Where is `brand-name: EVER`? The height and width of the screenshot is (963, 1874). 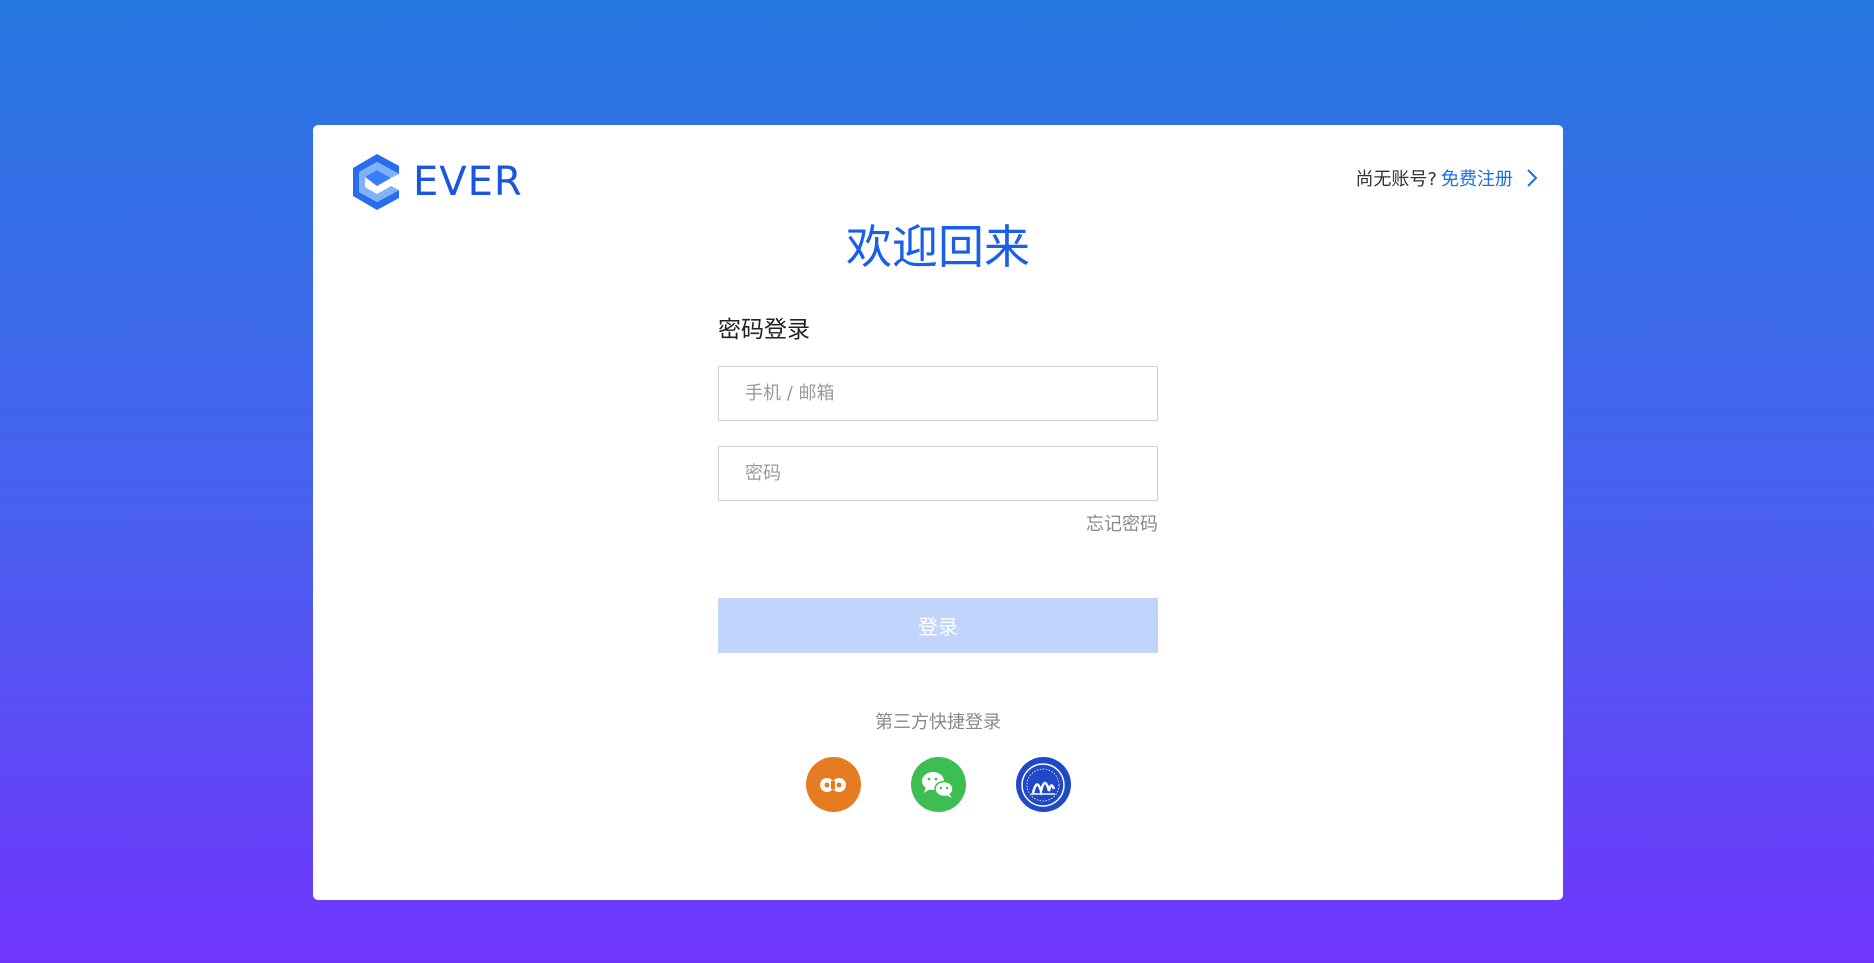
brand-name: EVER is located at coordinates (468, 182).